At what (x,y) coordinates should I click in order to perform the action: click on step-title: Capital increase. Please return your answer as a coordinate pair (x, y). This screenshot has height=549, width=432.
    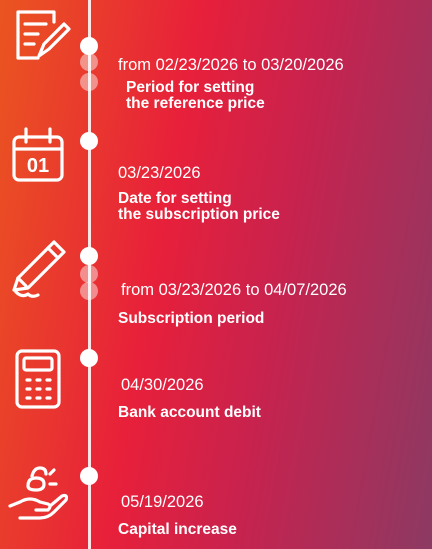
    Looking at the image, I should click on (177, 529).